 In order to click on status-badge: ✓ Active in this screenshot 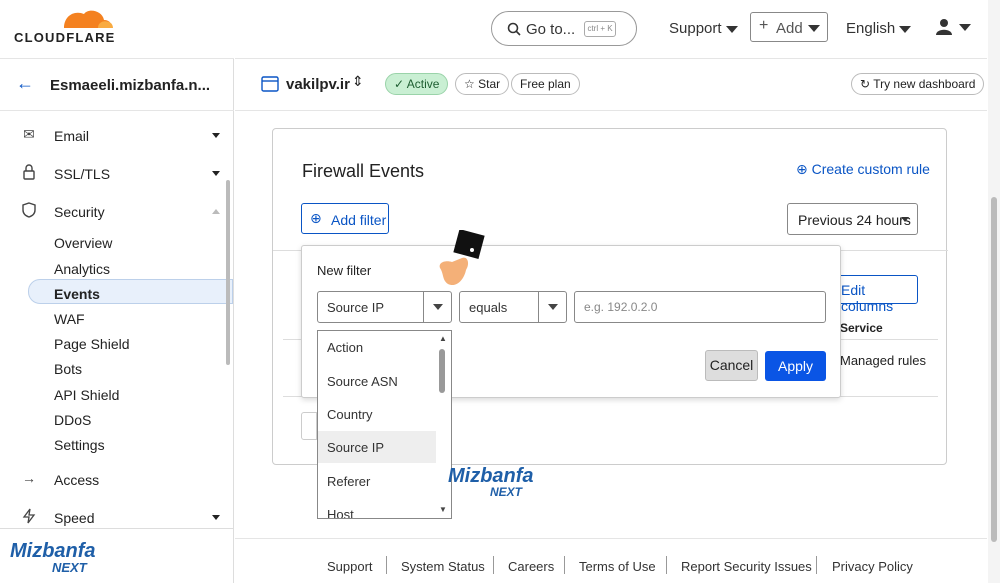, I will do `click(417, 84)`.